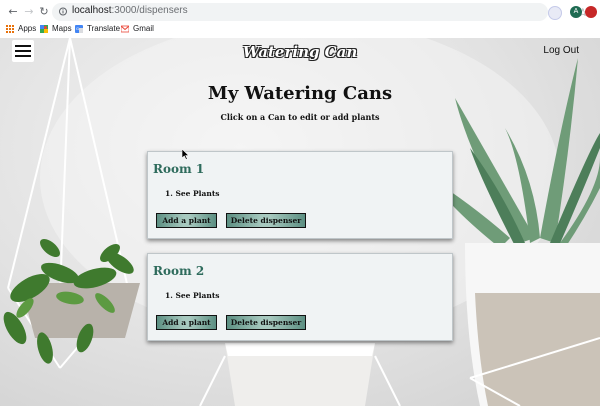 This screenshot has width=600, height=406. I want to click on reload-icon: ↻, so click(44, 12).